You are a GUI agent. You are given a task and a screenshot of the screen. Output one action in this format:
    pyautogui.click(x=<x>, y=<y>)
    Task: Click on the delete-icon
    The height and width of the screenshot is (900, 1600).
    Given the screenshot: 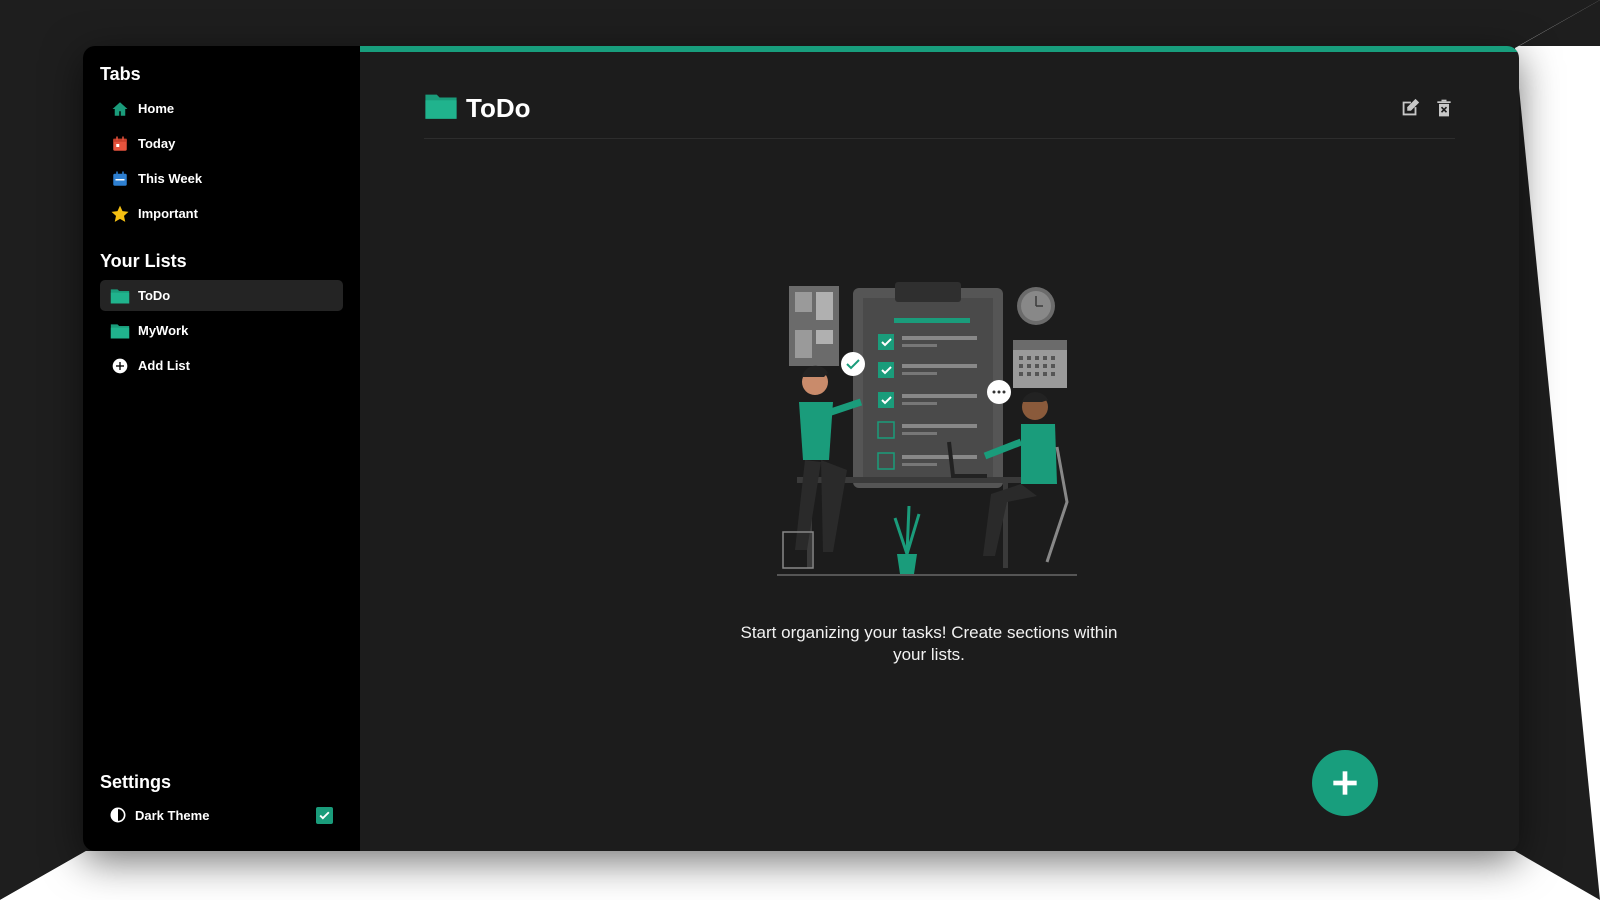 What is the action you would take?
    pyautogui.click(x=1444, y=108)
    